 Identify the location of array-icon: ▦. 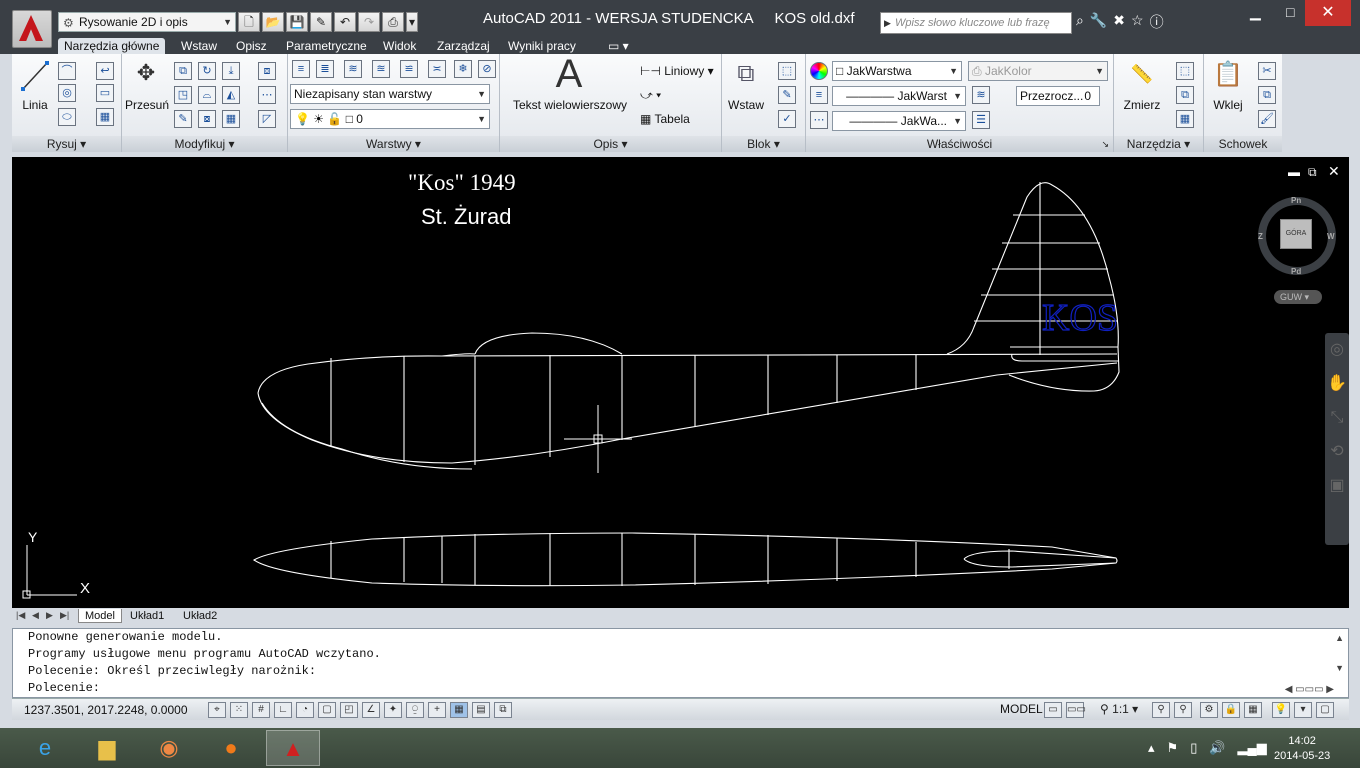
(231, 119).